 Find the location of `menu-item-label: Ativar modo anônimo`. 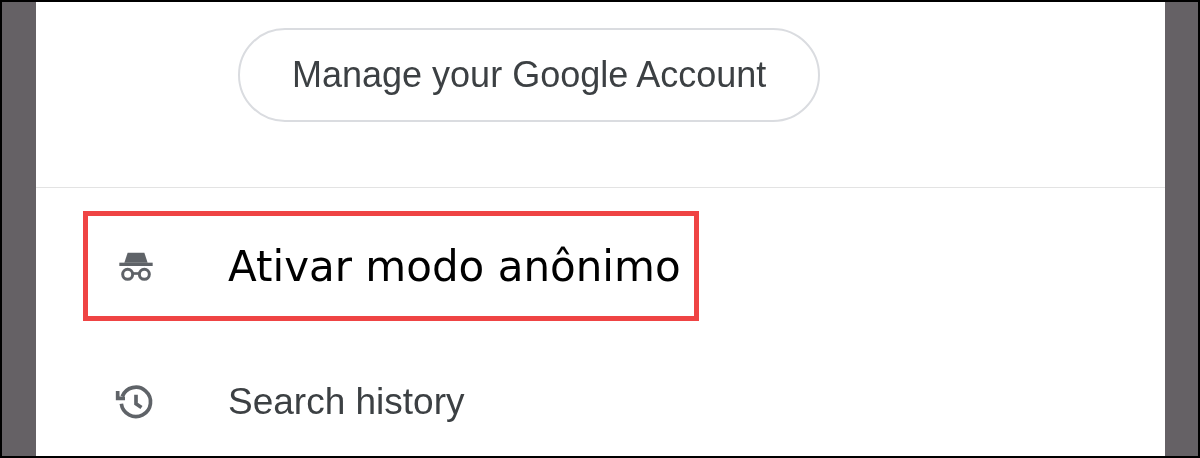

menu-item-label: Ativar modo anônimo is located at coordinates (454, 266).